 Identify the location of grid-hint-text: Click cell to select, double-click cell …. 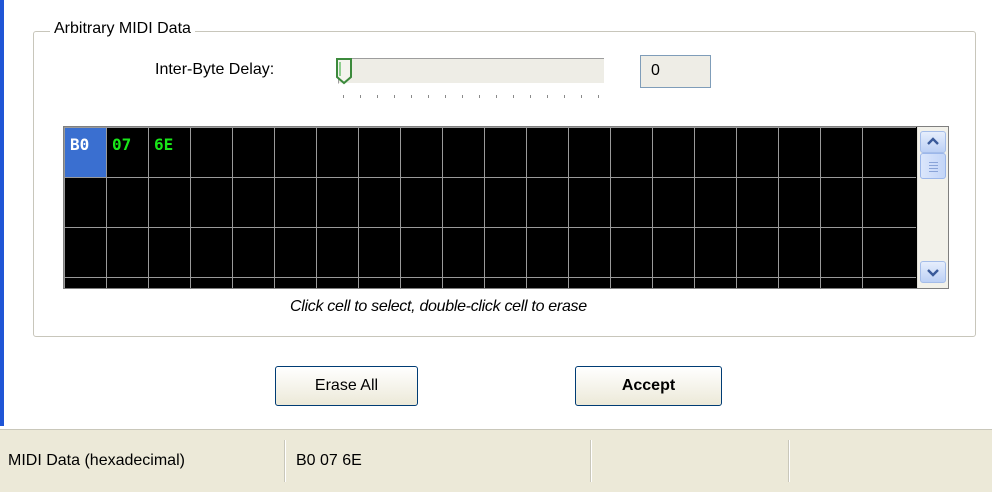
(438, 306).